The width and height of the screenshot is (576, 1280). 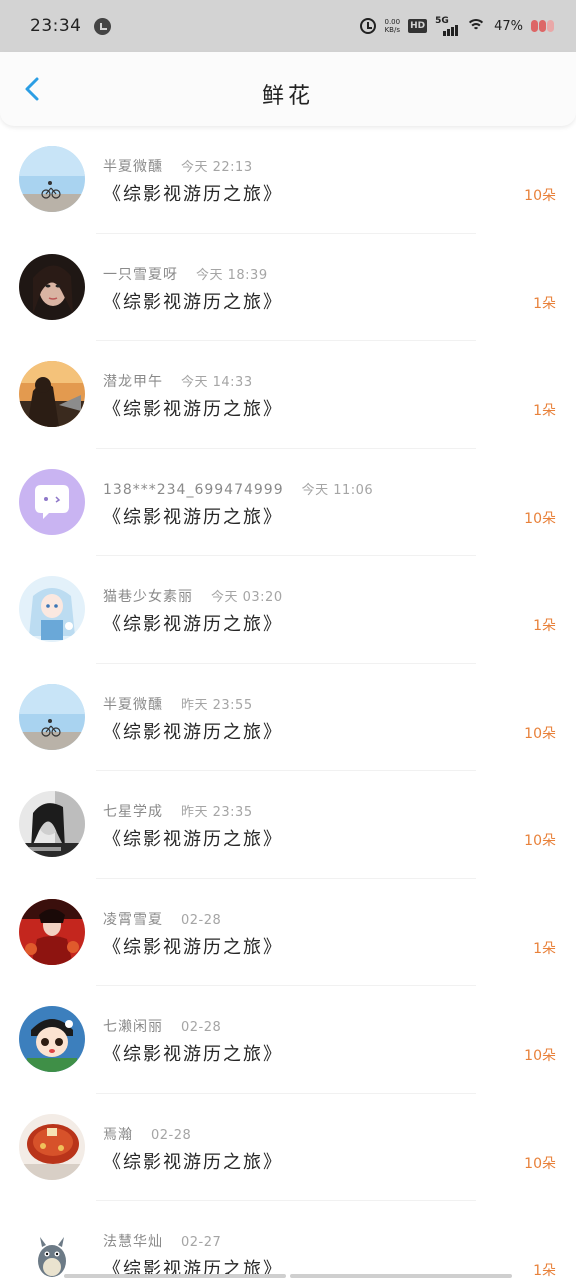 I want to click on scroll-indicator, so click(x=288, y=1276).